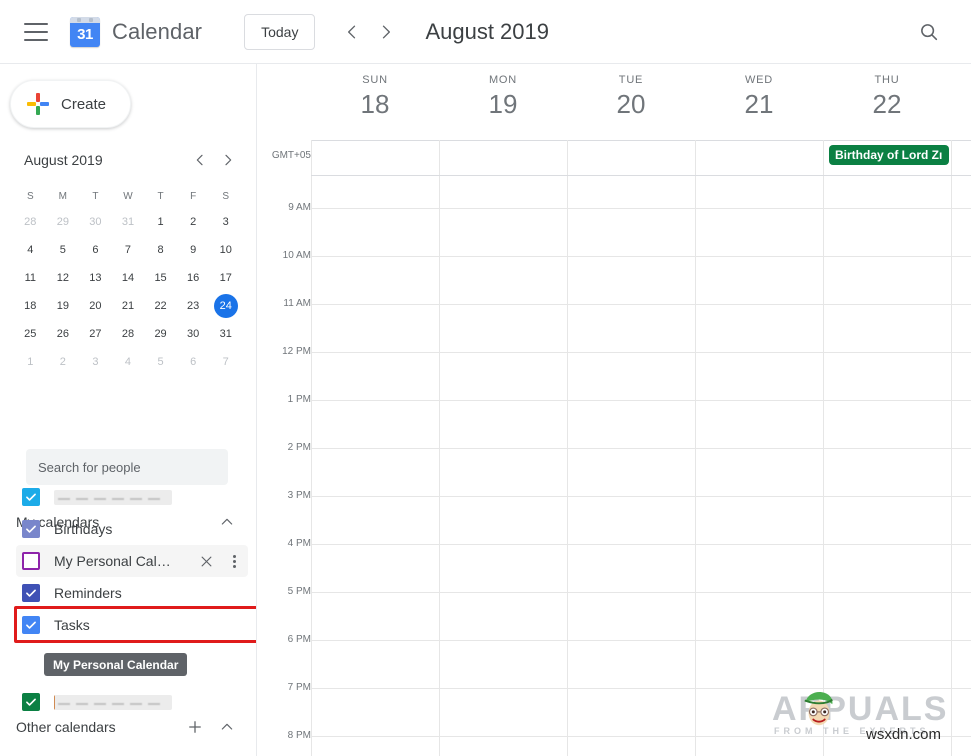 Image resolution: width=971 pixels, height=756 pixels. Describe the element at coordinates (127, 467) in the screenshot. I see `search-people-input` at that location.